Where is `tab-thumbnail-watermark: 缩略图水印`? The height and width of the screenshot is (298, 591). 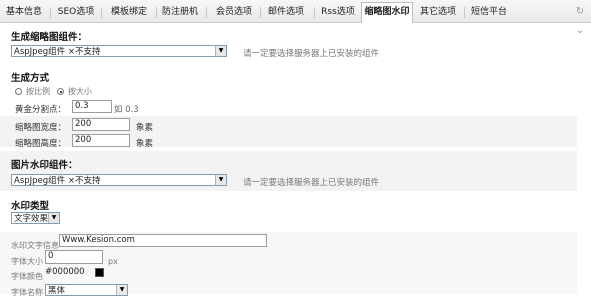
tab-thumbnail-watermark: 缩略图水印 is located at coordinates (387, 13).